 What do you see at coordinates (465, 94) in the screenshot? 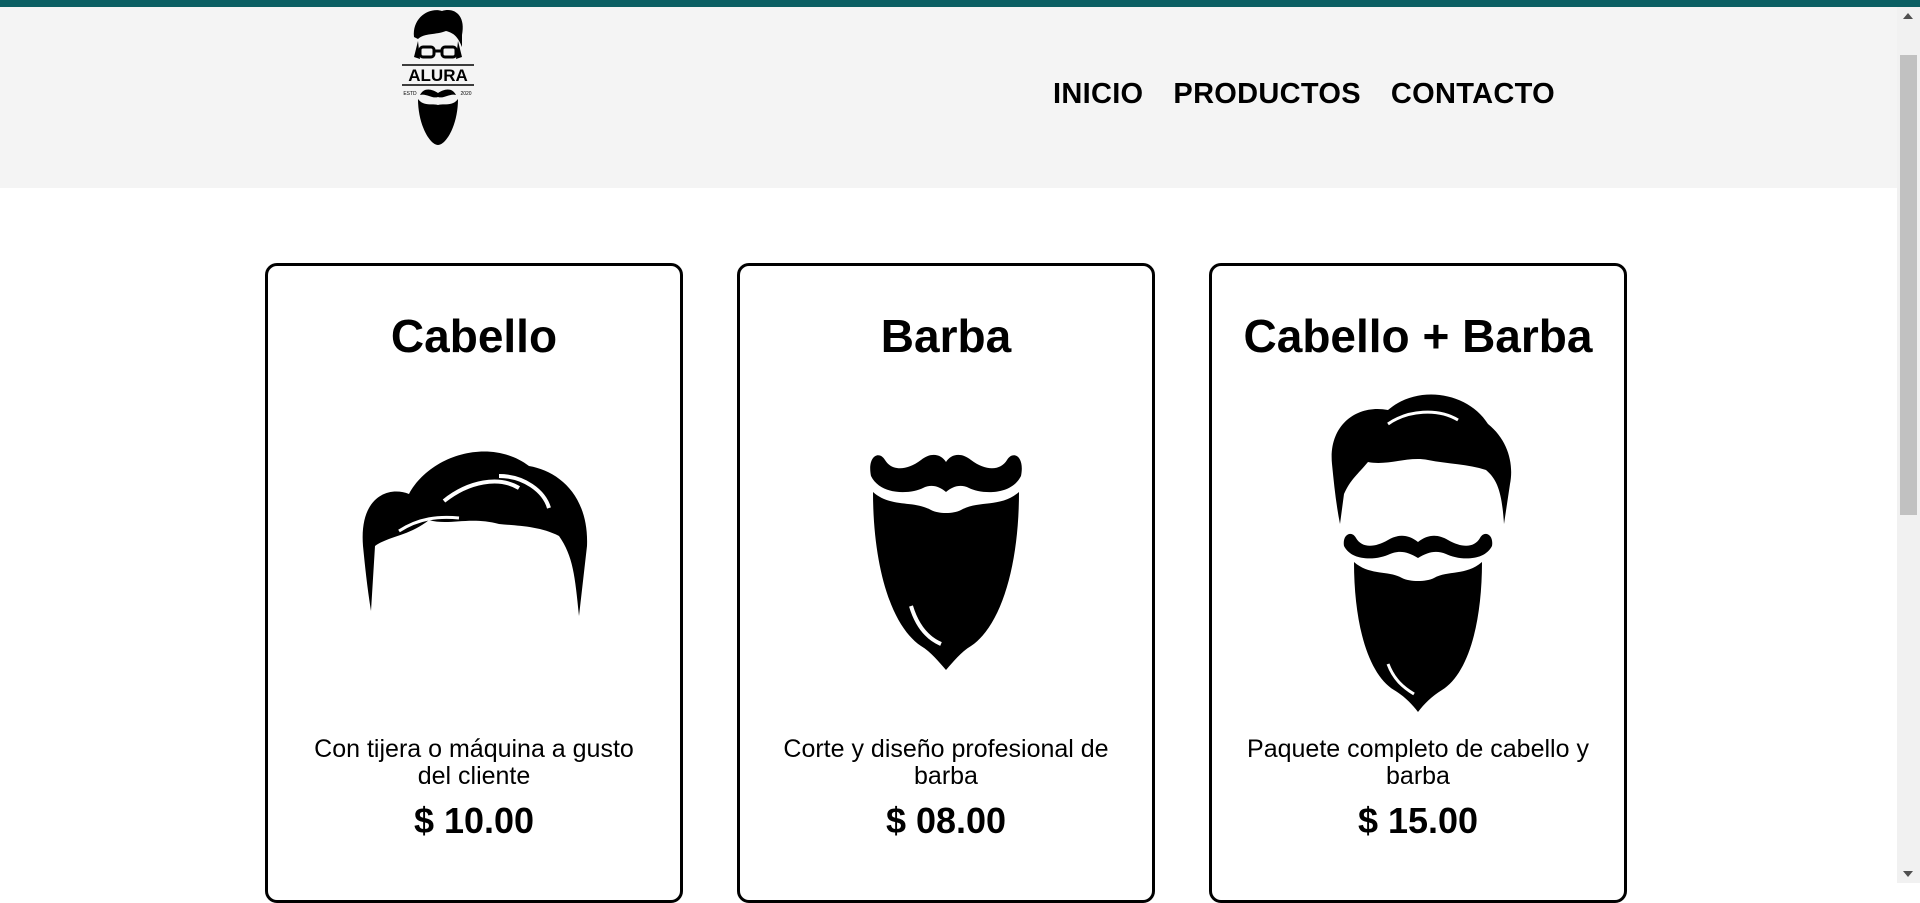
I see `logo-est-right: 2020` at bounding box center [465, 94].